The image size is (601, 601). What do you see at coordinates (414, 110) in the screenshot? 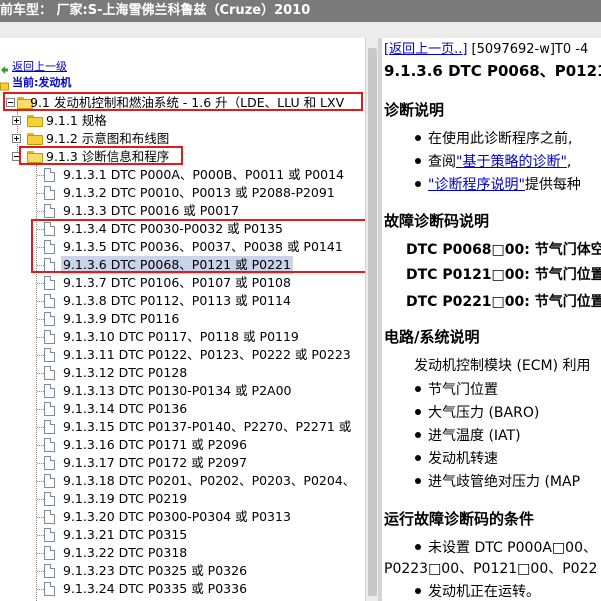
I see `section-heading-diagnostics: 诊断说明` at bounding box center [414, 110].